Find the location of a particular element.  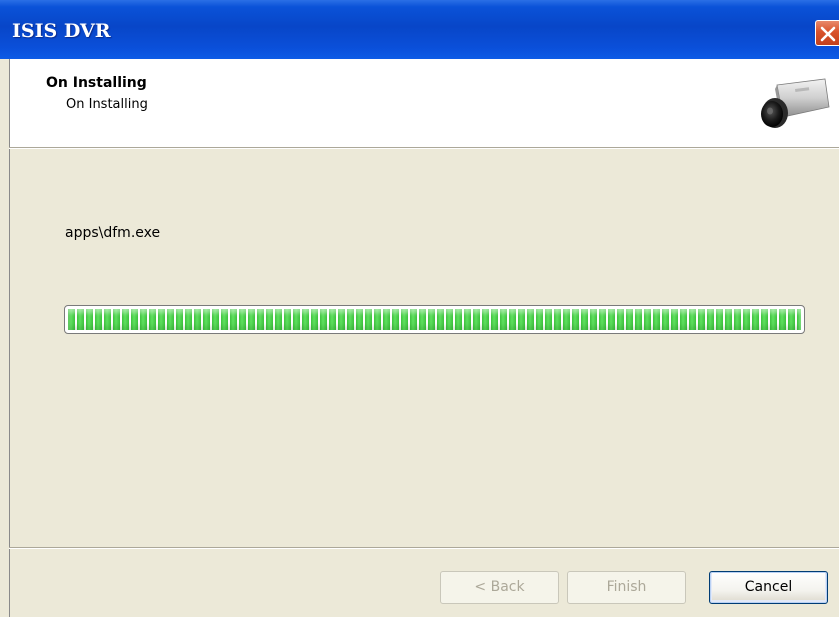

finish-button: Finish is located at coordinates (626, 587).